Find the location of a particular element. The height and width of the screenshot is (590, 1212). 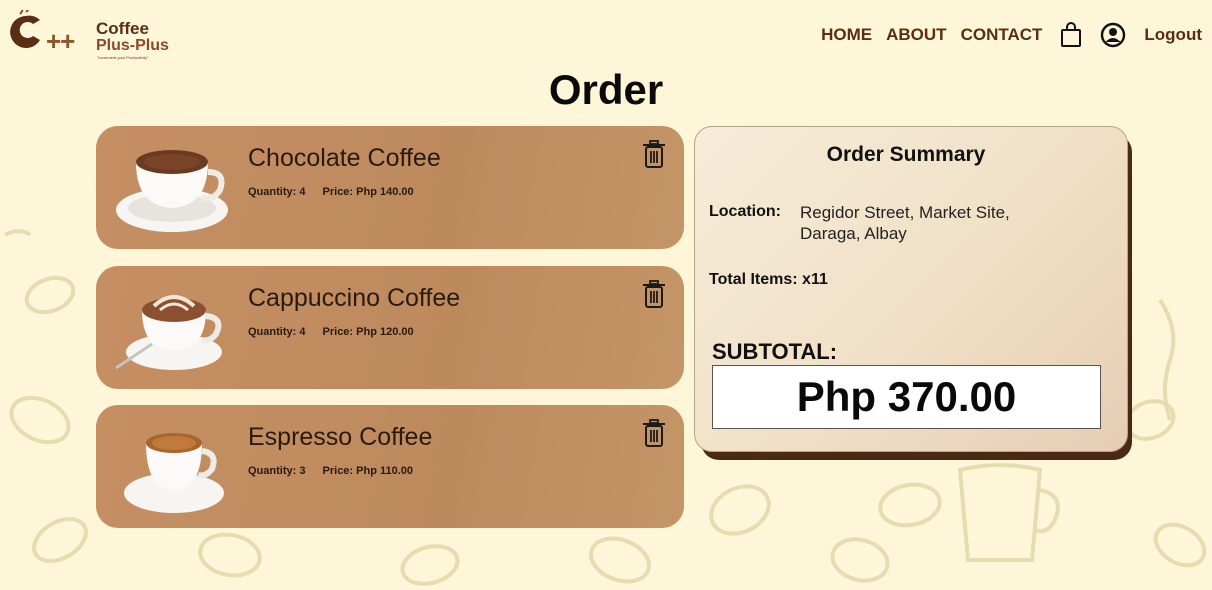

item-quantity: Quantity: 3 is located at coordinates (277, 471).